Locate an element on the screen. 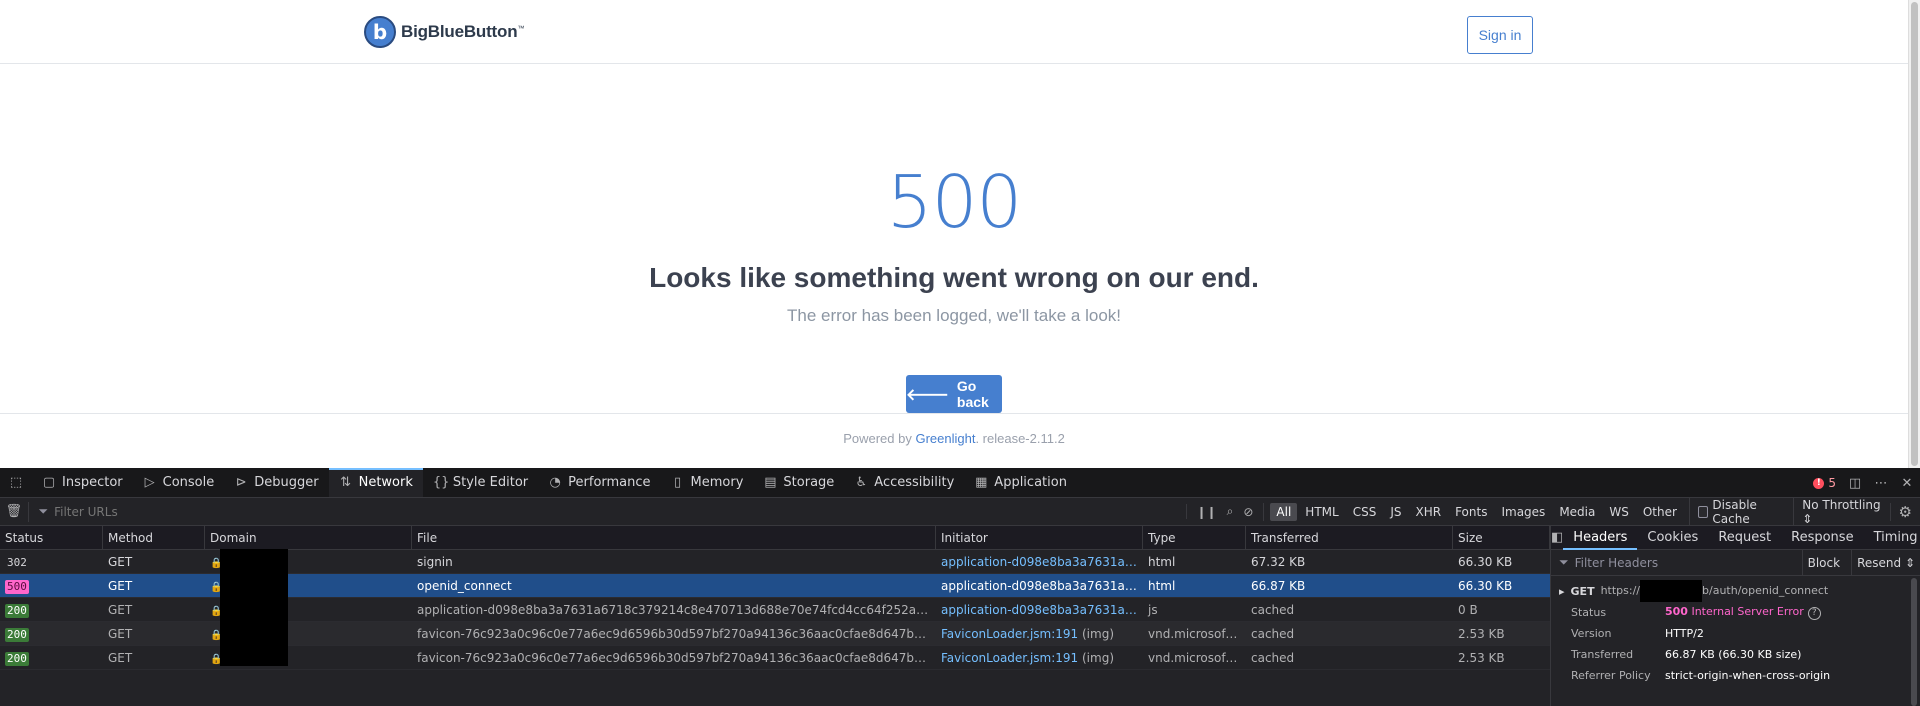 This screenshot has height=706, width=1920. bigbluebutton-logo-icon: b is located at coordinates (380, 32).